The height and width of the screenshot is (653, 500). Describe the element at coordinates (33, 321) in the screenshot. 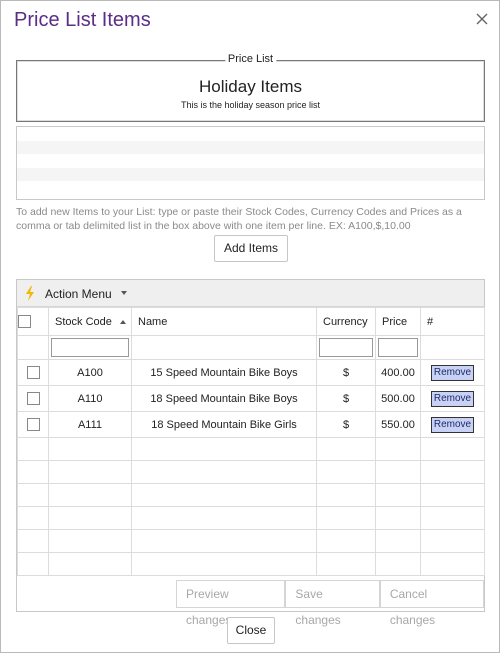

I see `select-all-cell` at that location.